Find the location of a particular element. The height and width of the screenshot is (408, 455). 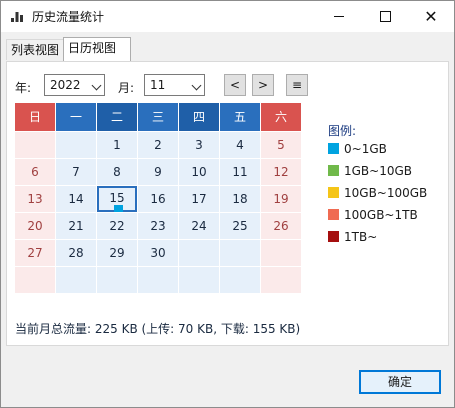

day-cell: 7 is located at coordinates (76, 172).